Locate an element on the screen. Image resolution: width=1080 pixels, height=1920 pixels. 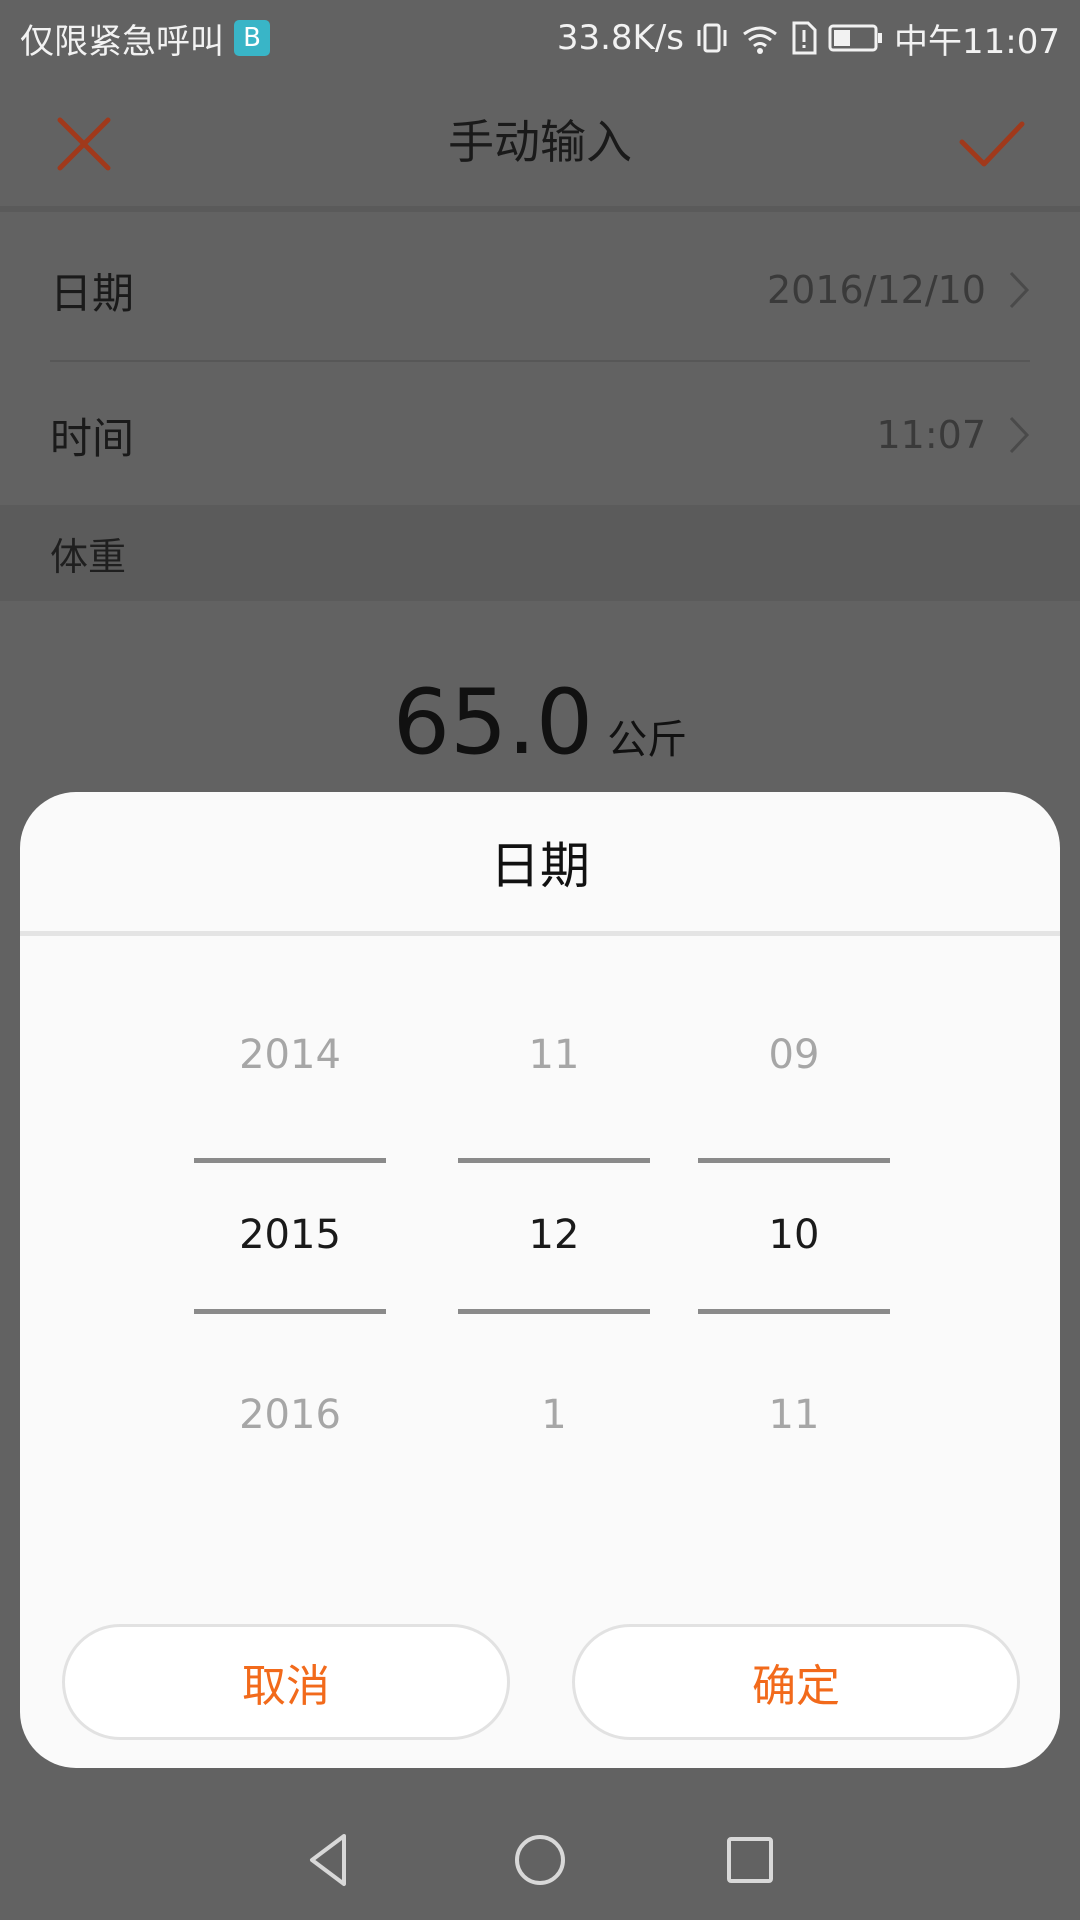
page-title: 手动输入 is located at coordinates (540, 142).